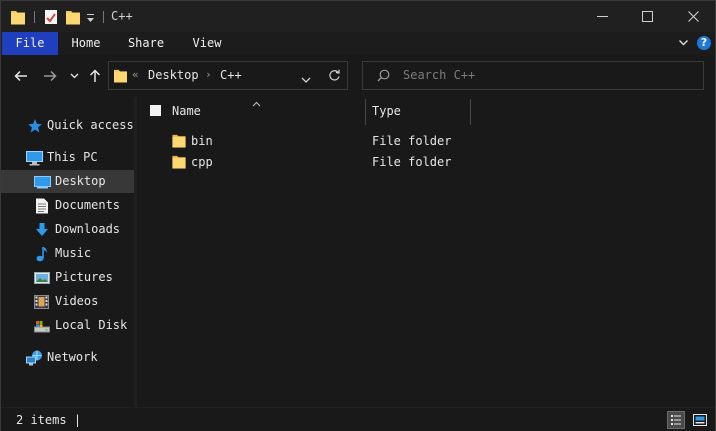 The image size is (716, 431). I want to click on column-header-type: Type, so click(386, 118).